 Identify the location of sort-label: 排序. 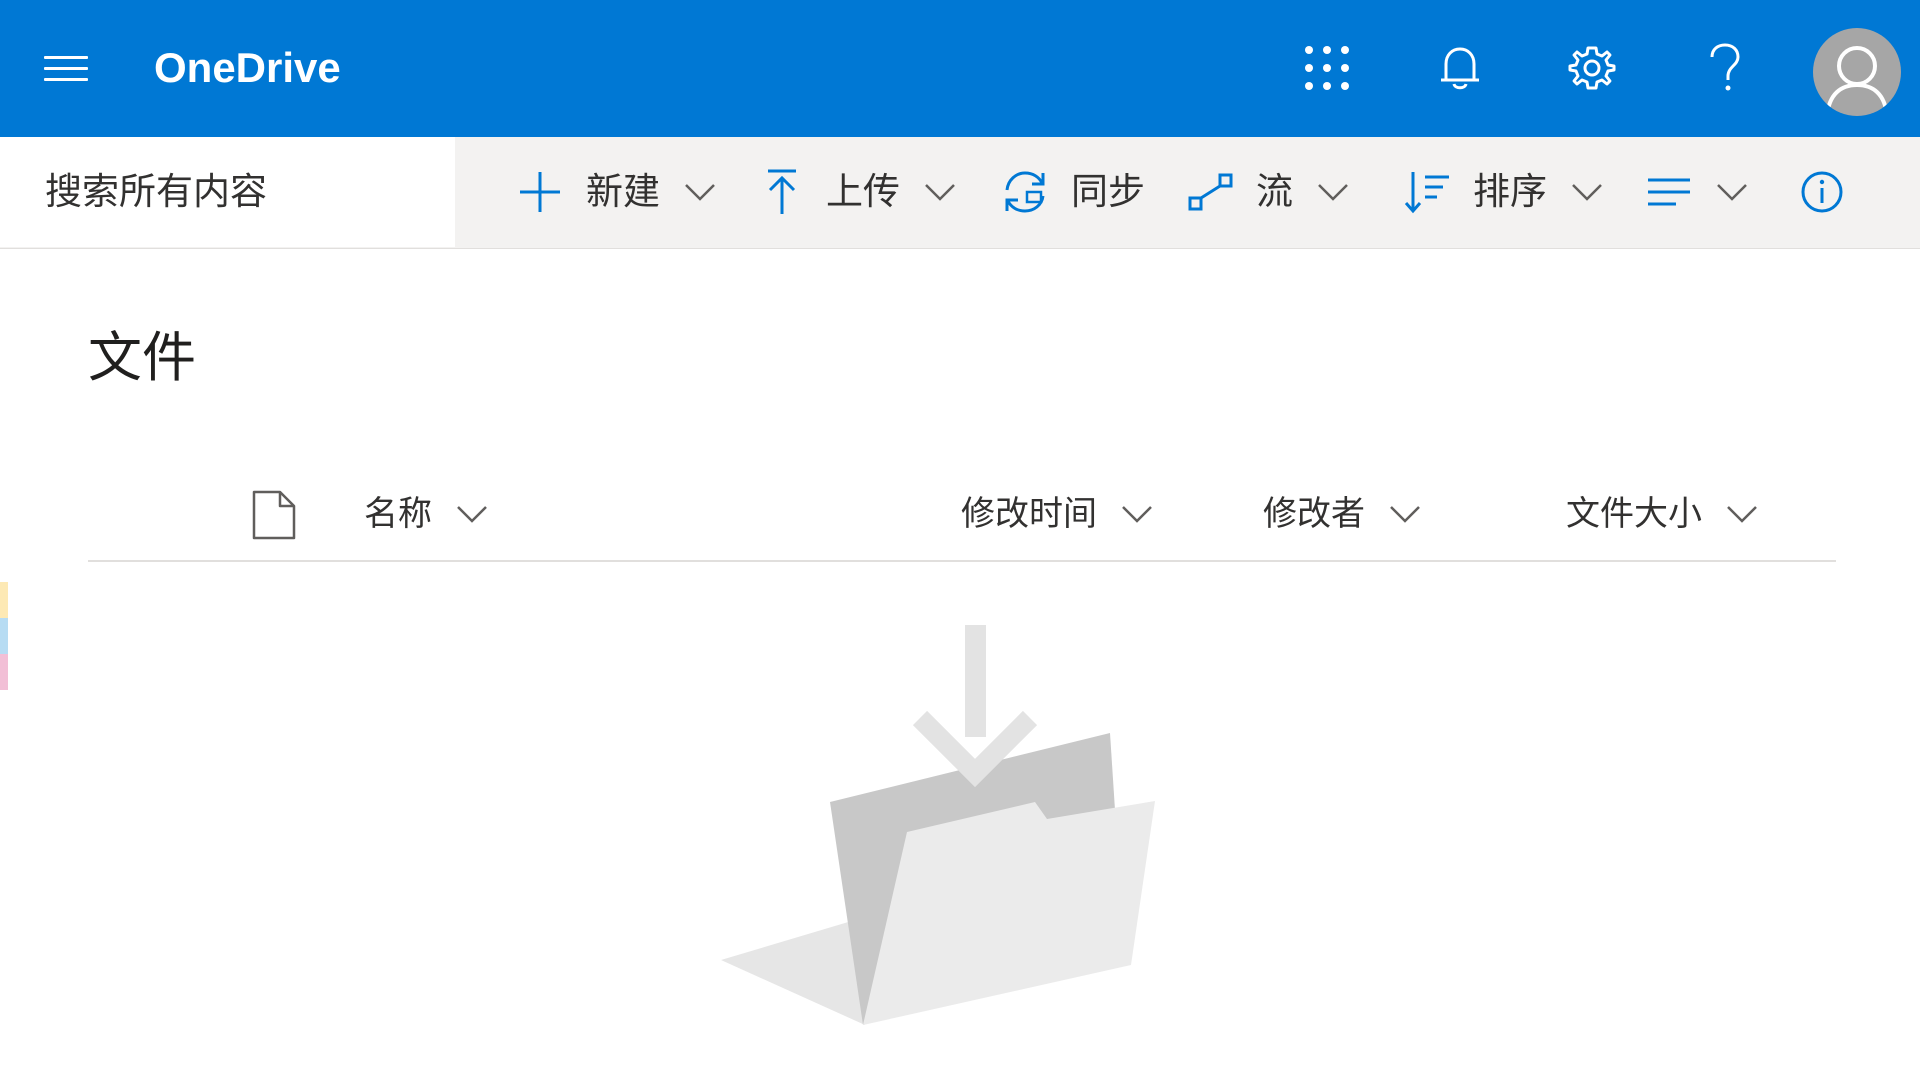
(1510, 191).